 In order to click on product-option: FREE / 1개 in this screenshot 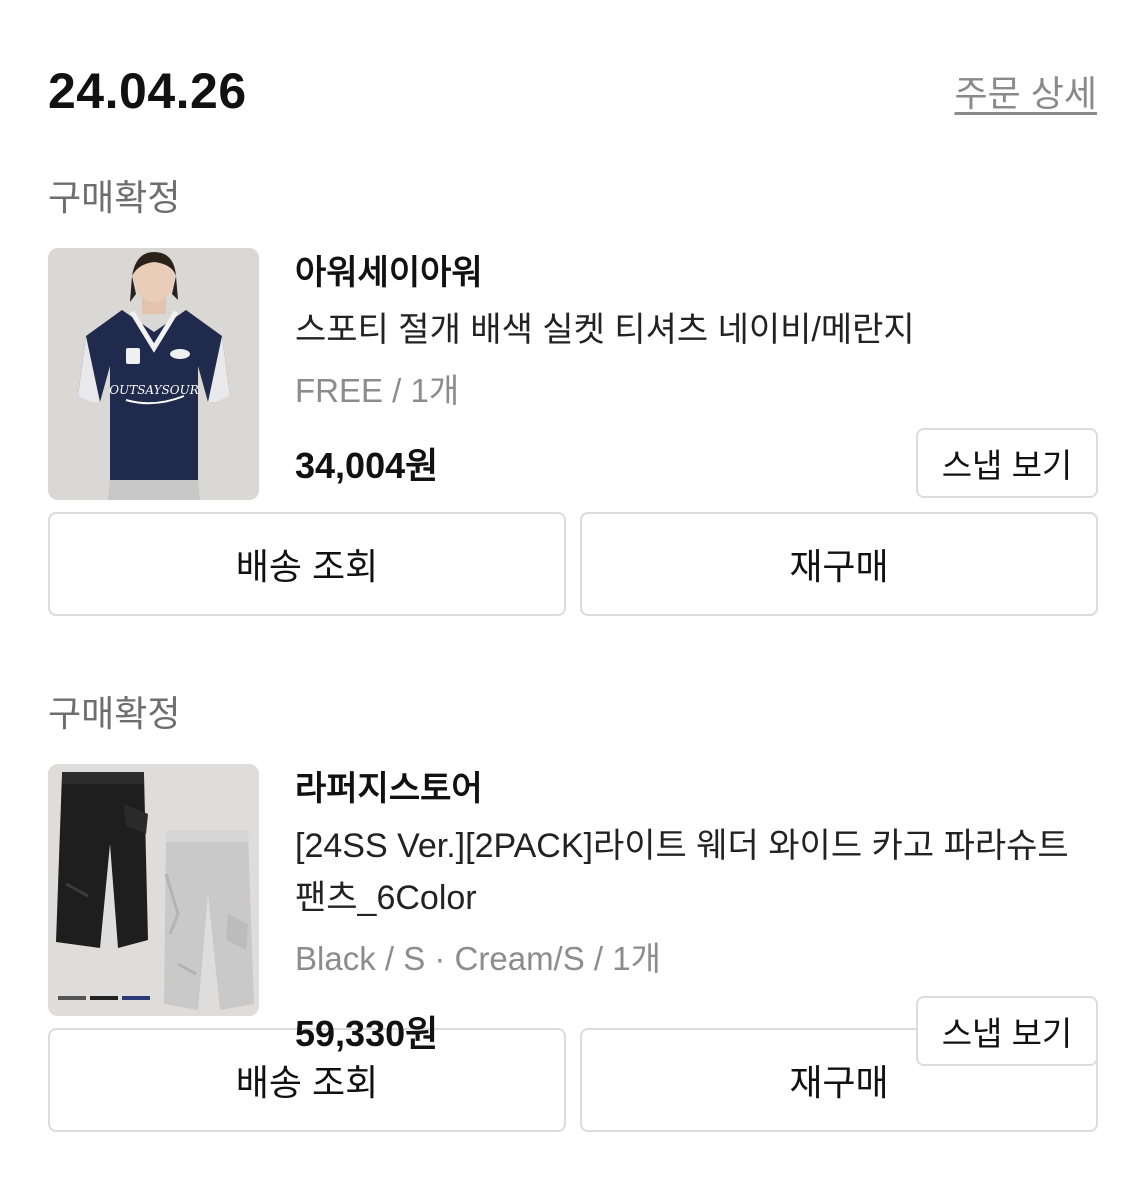, I will do `click(377, 390)`.